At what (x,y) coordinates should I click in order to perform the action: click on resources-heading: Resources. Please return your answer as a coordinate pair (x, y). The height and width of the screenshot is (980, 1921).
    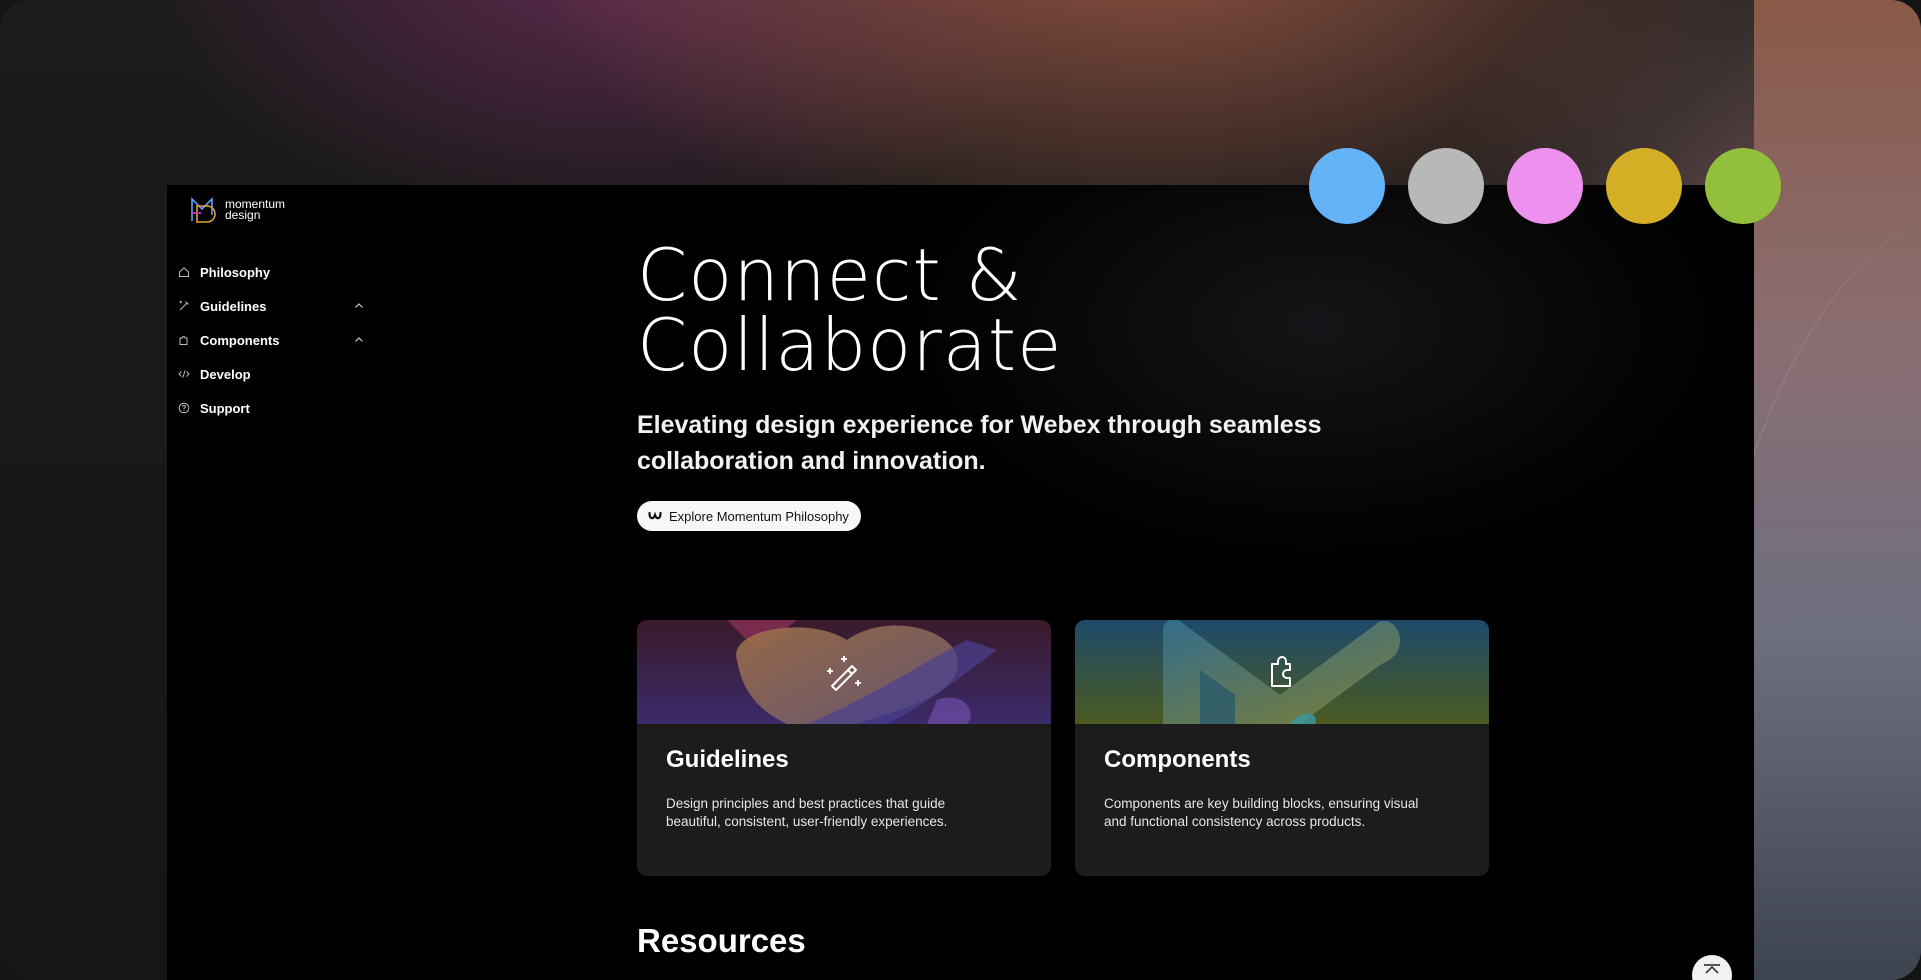
    Looking at the image, I should click on (721, 940).